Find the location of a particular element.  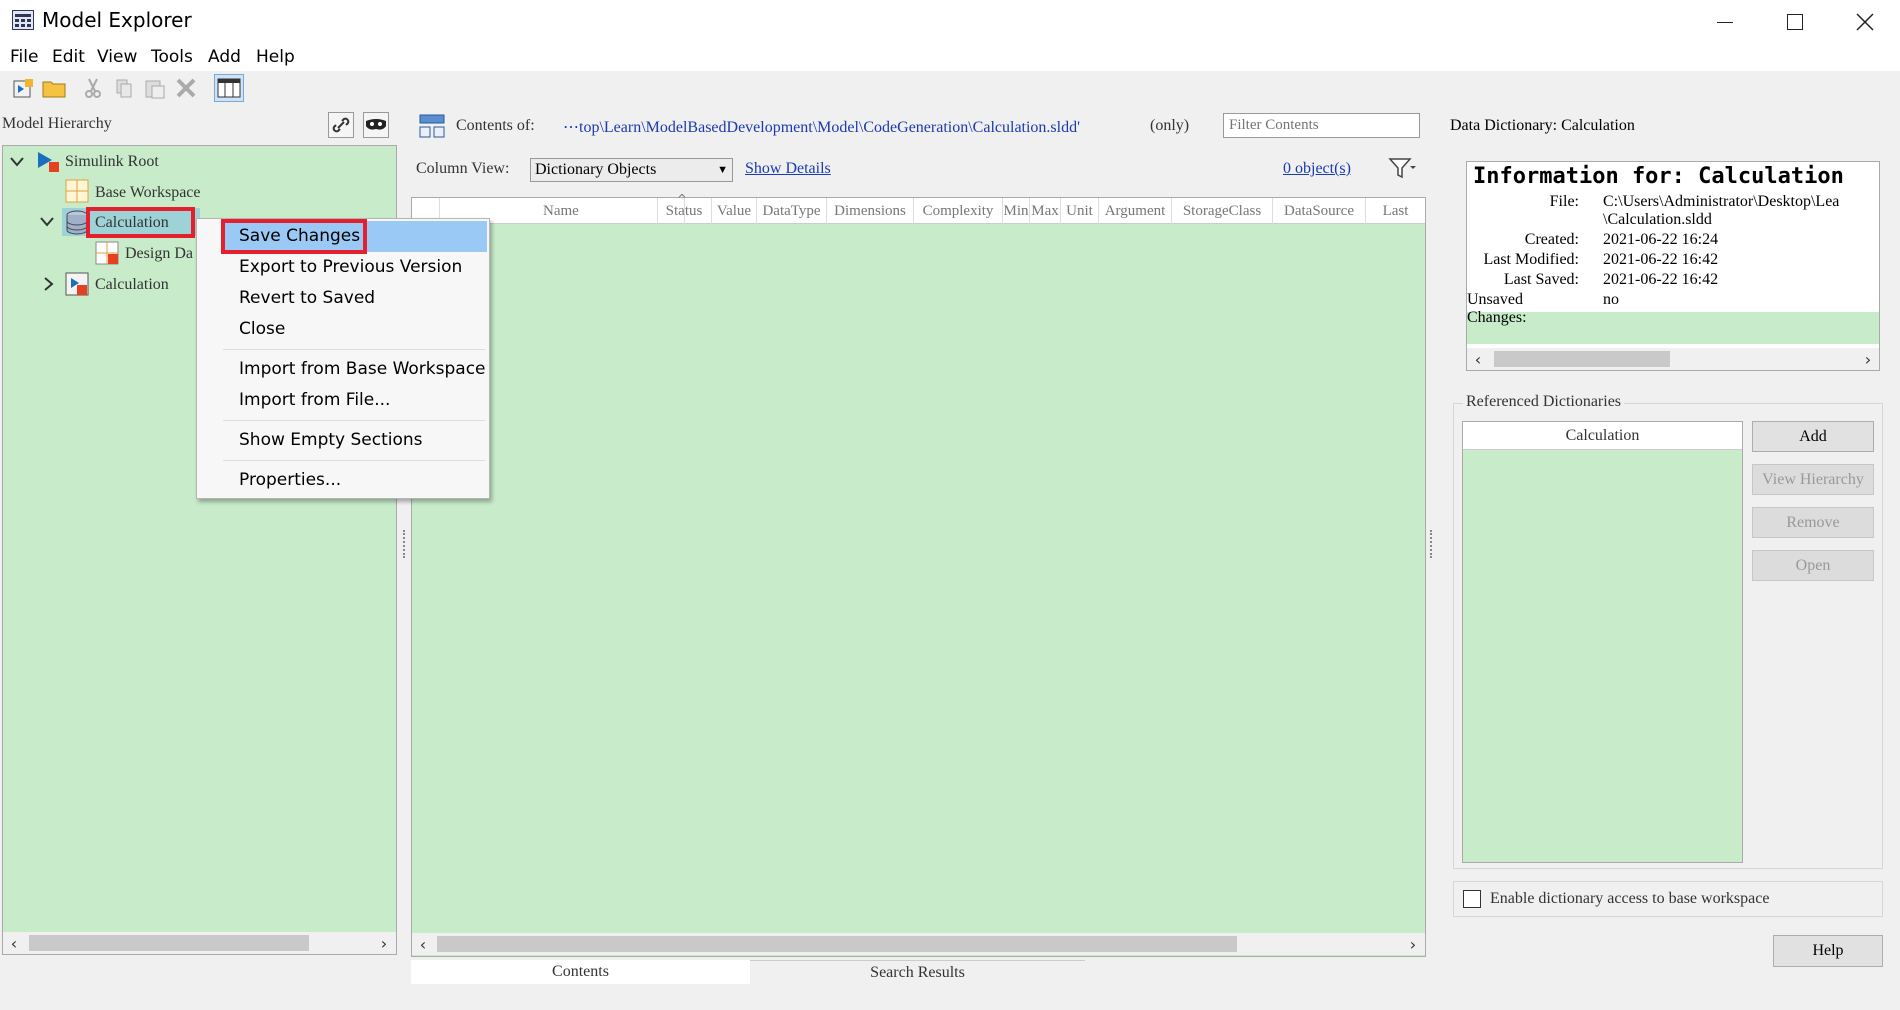

chevron-right-icon is located at coordinates (48, 284).